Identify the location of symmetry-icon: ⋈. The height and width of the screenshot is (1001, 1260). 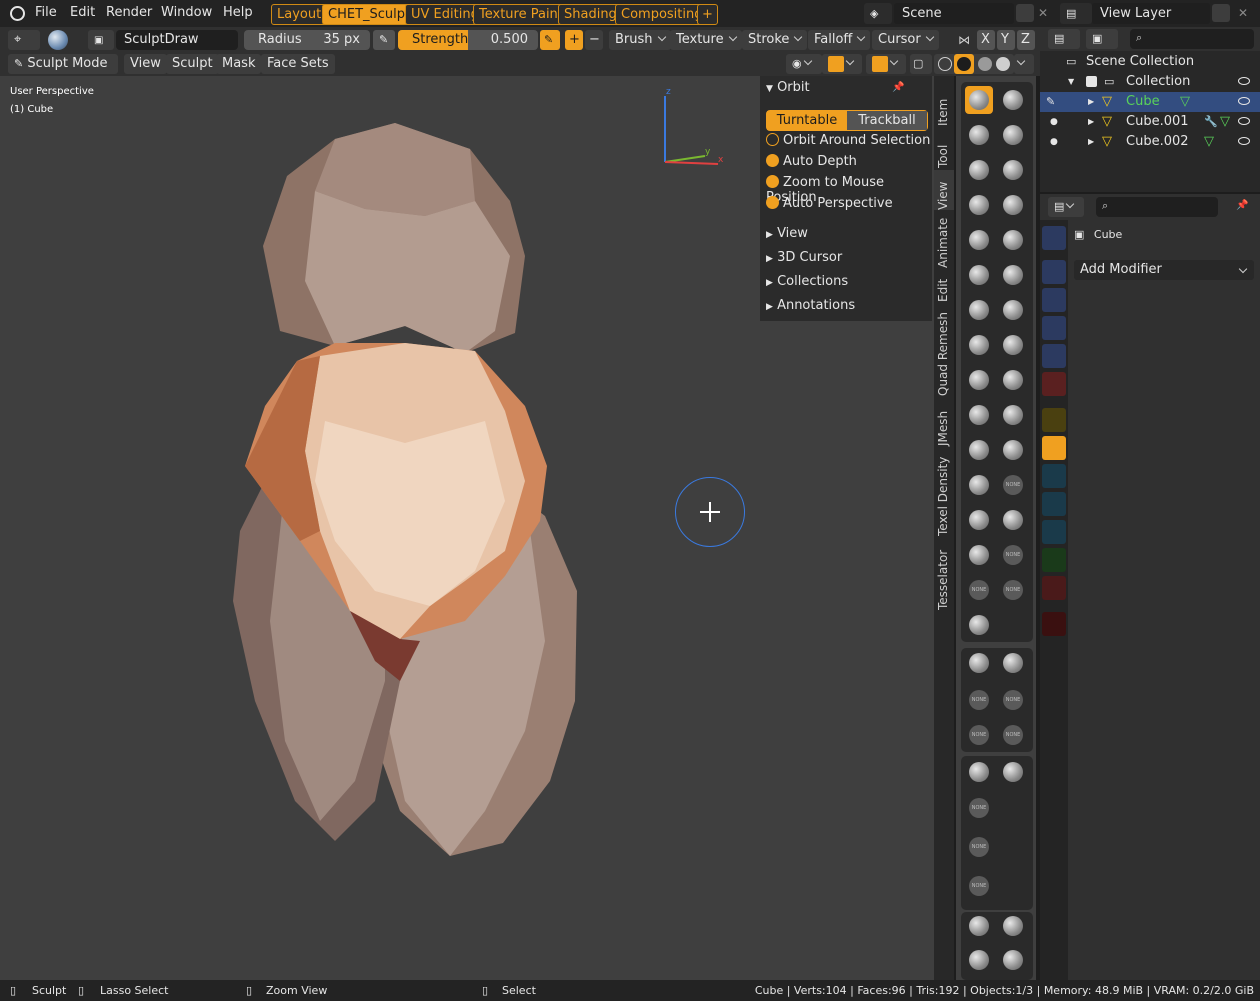
(964, 40).